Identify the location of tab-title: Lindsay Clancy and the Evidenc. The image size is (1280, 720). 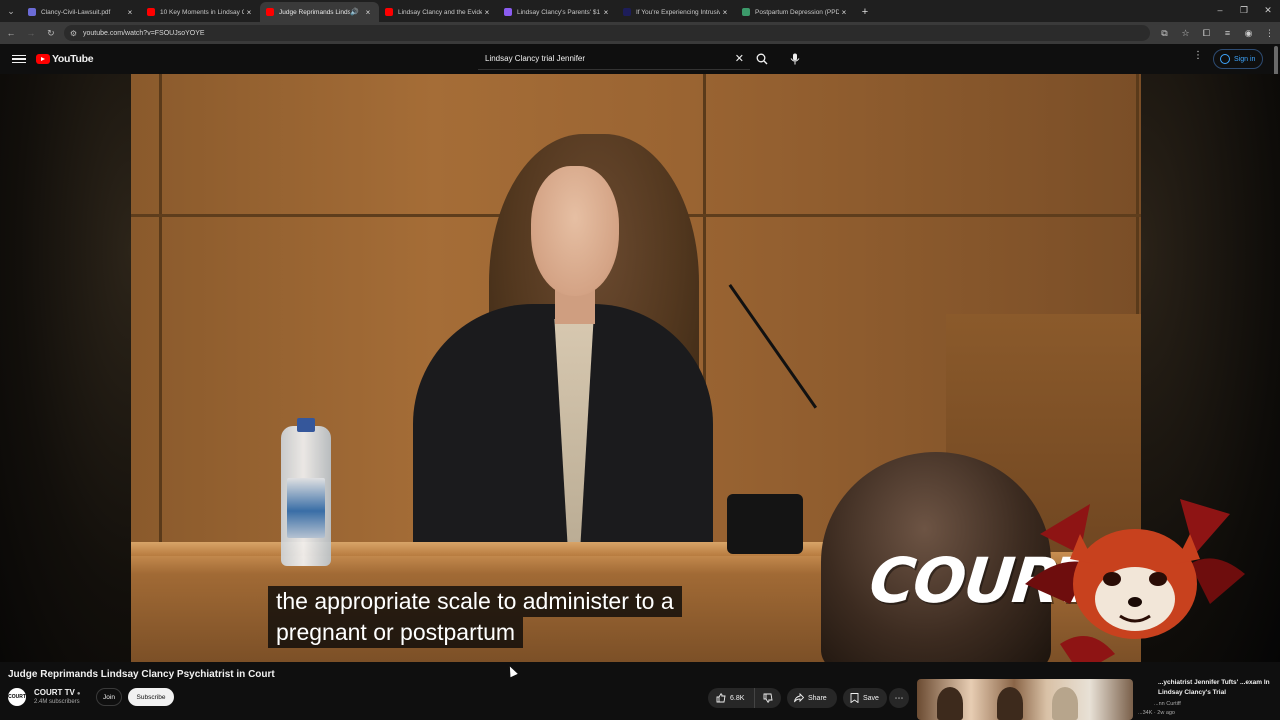
(440, 12).